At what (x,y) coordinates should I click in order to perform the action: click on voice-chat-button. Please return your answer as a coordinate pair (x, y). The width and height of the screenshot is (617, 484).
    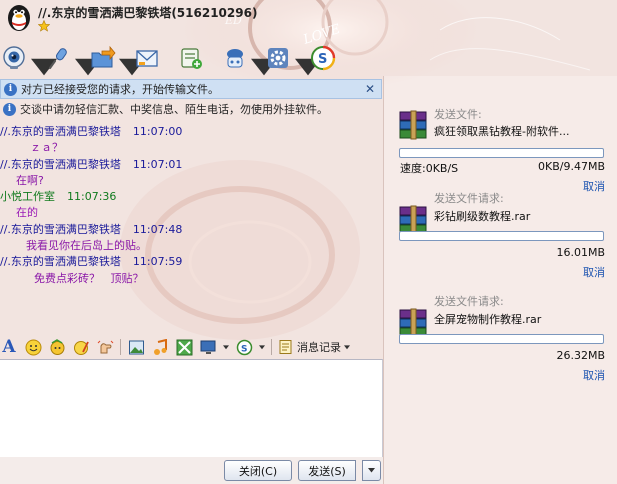
    Looking at the image, I should click on (73, 58).